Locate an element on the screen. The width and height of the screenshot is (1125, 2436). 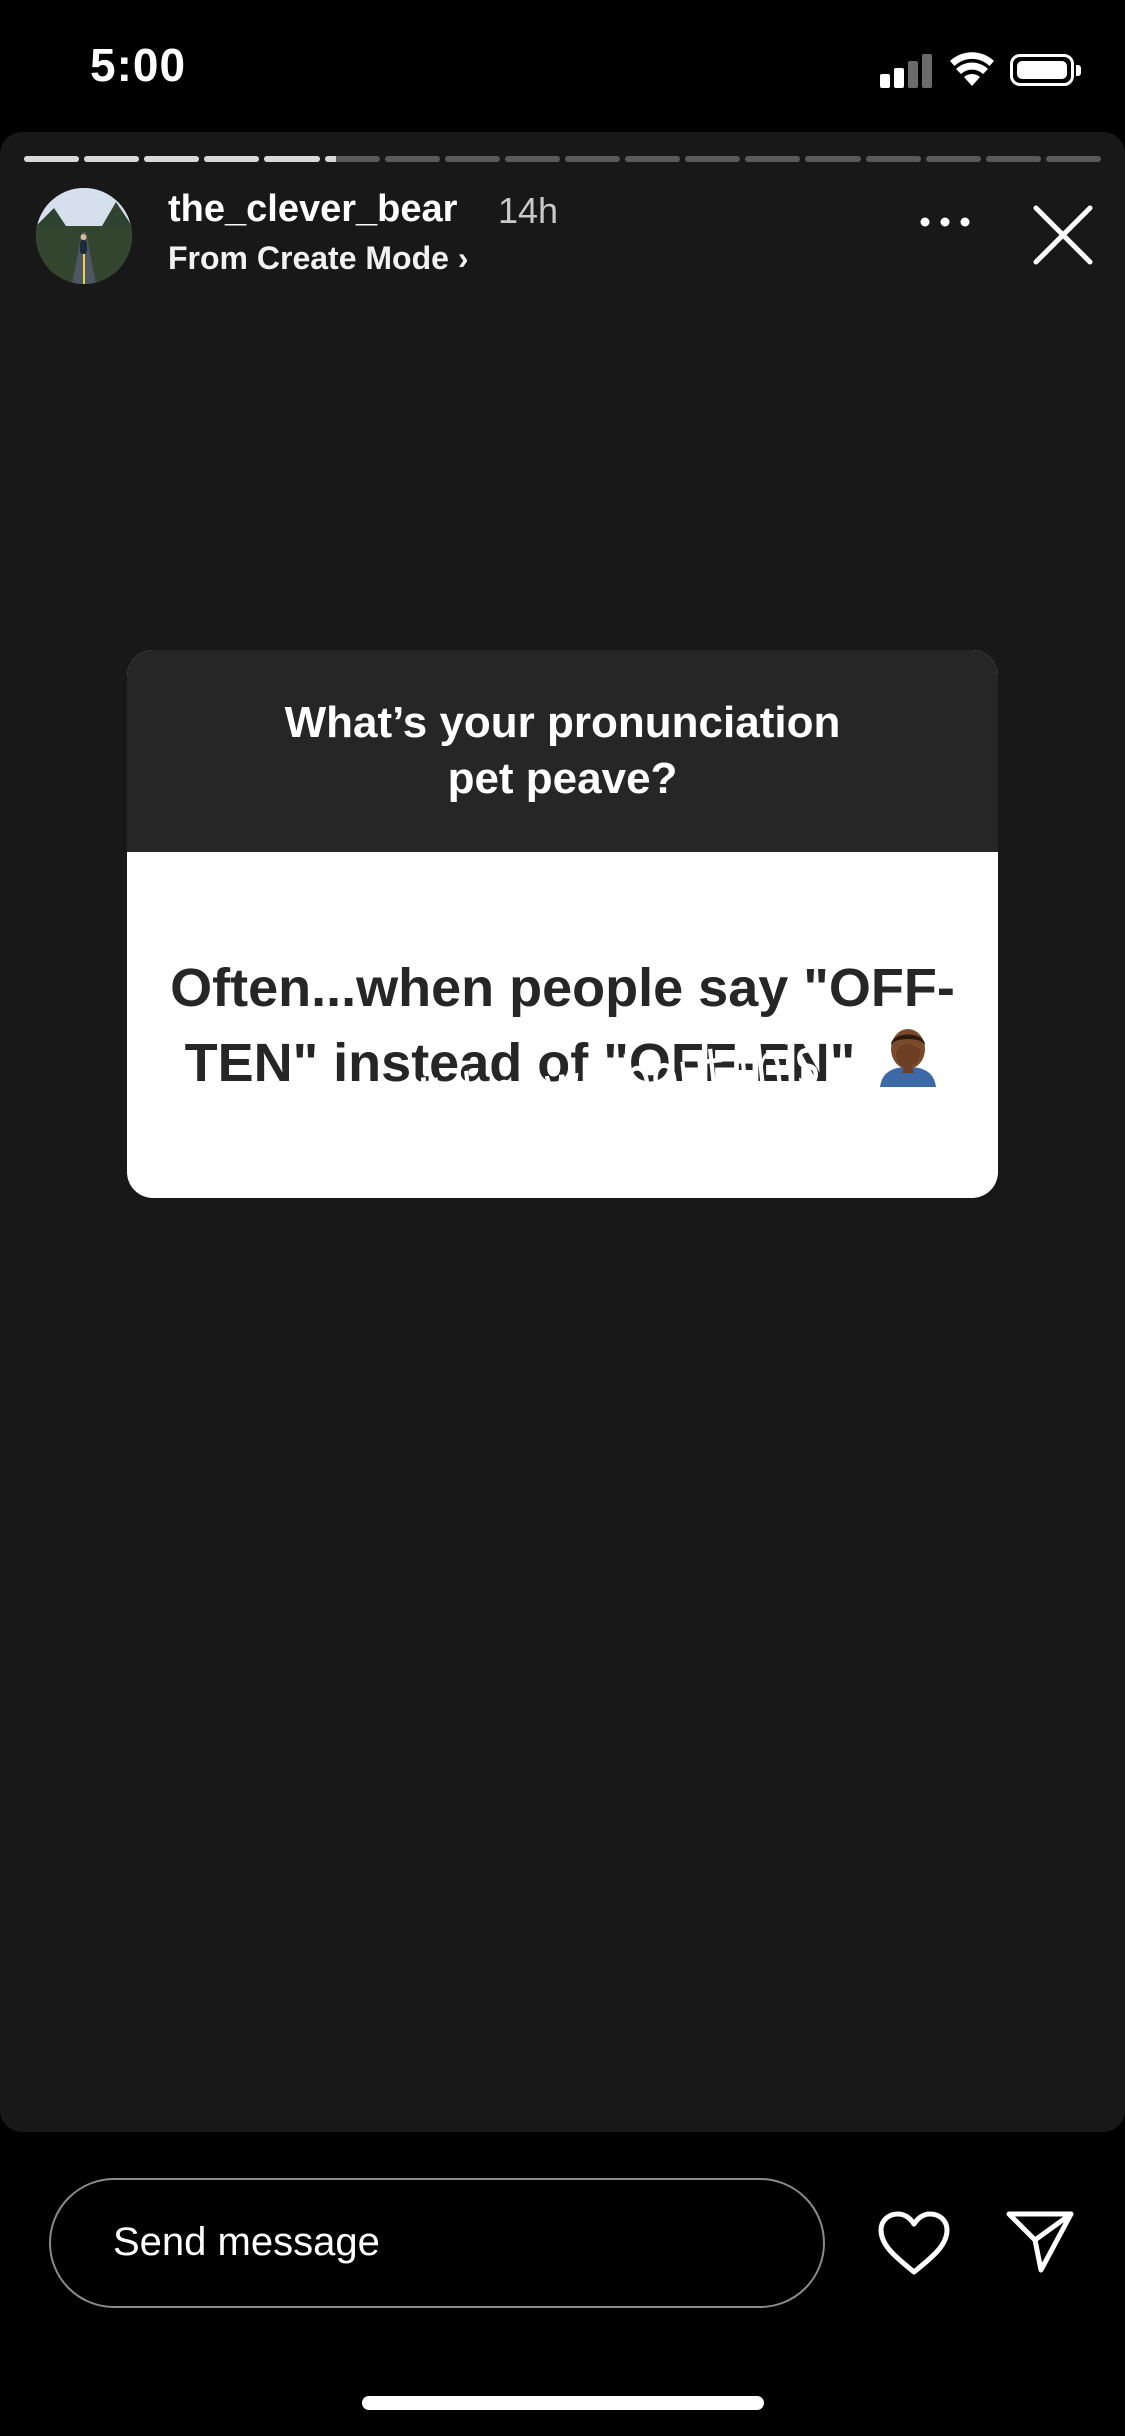
battery-icon is located at coordinates (1045, 70).